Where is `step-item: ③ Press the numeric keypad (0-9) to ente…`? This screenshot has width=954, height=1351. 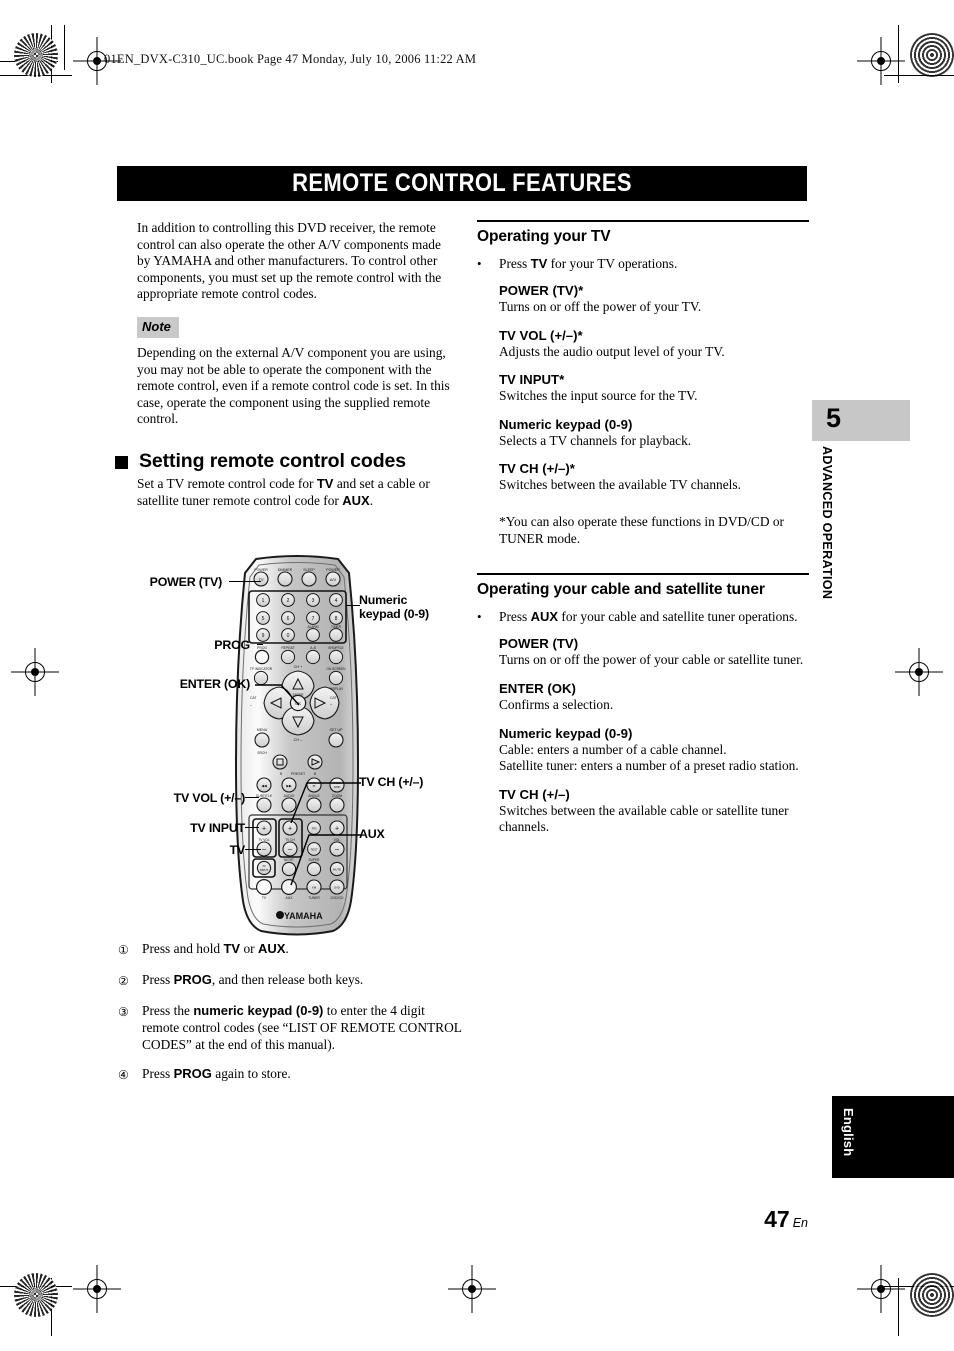 step-item: ③ Press the numeric keypad (0-9) to ente… is located at coordinates (290, 1028).